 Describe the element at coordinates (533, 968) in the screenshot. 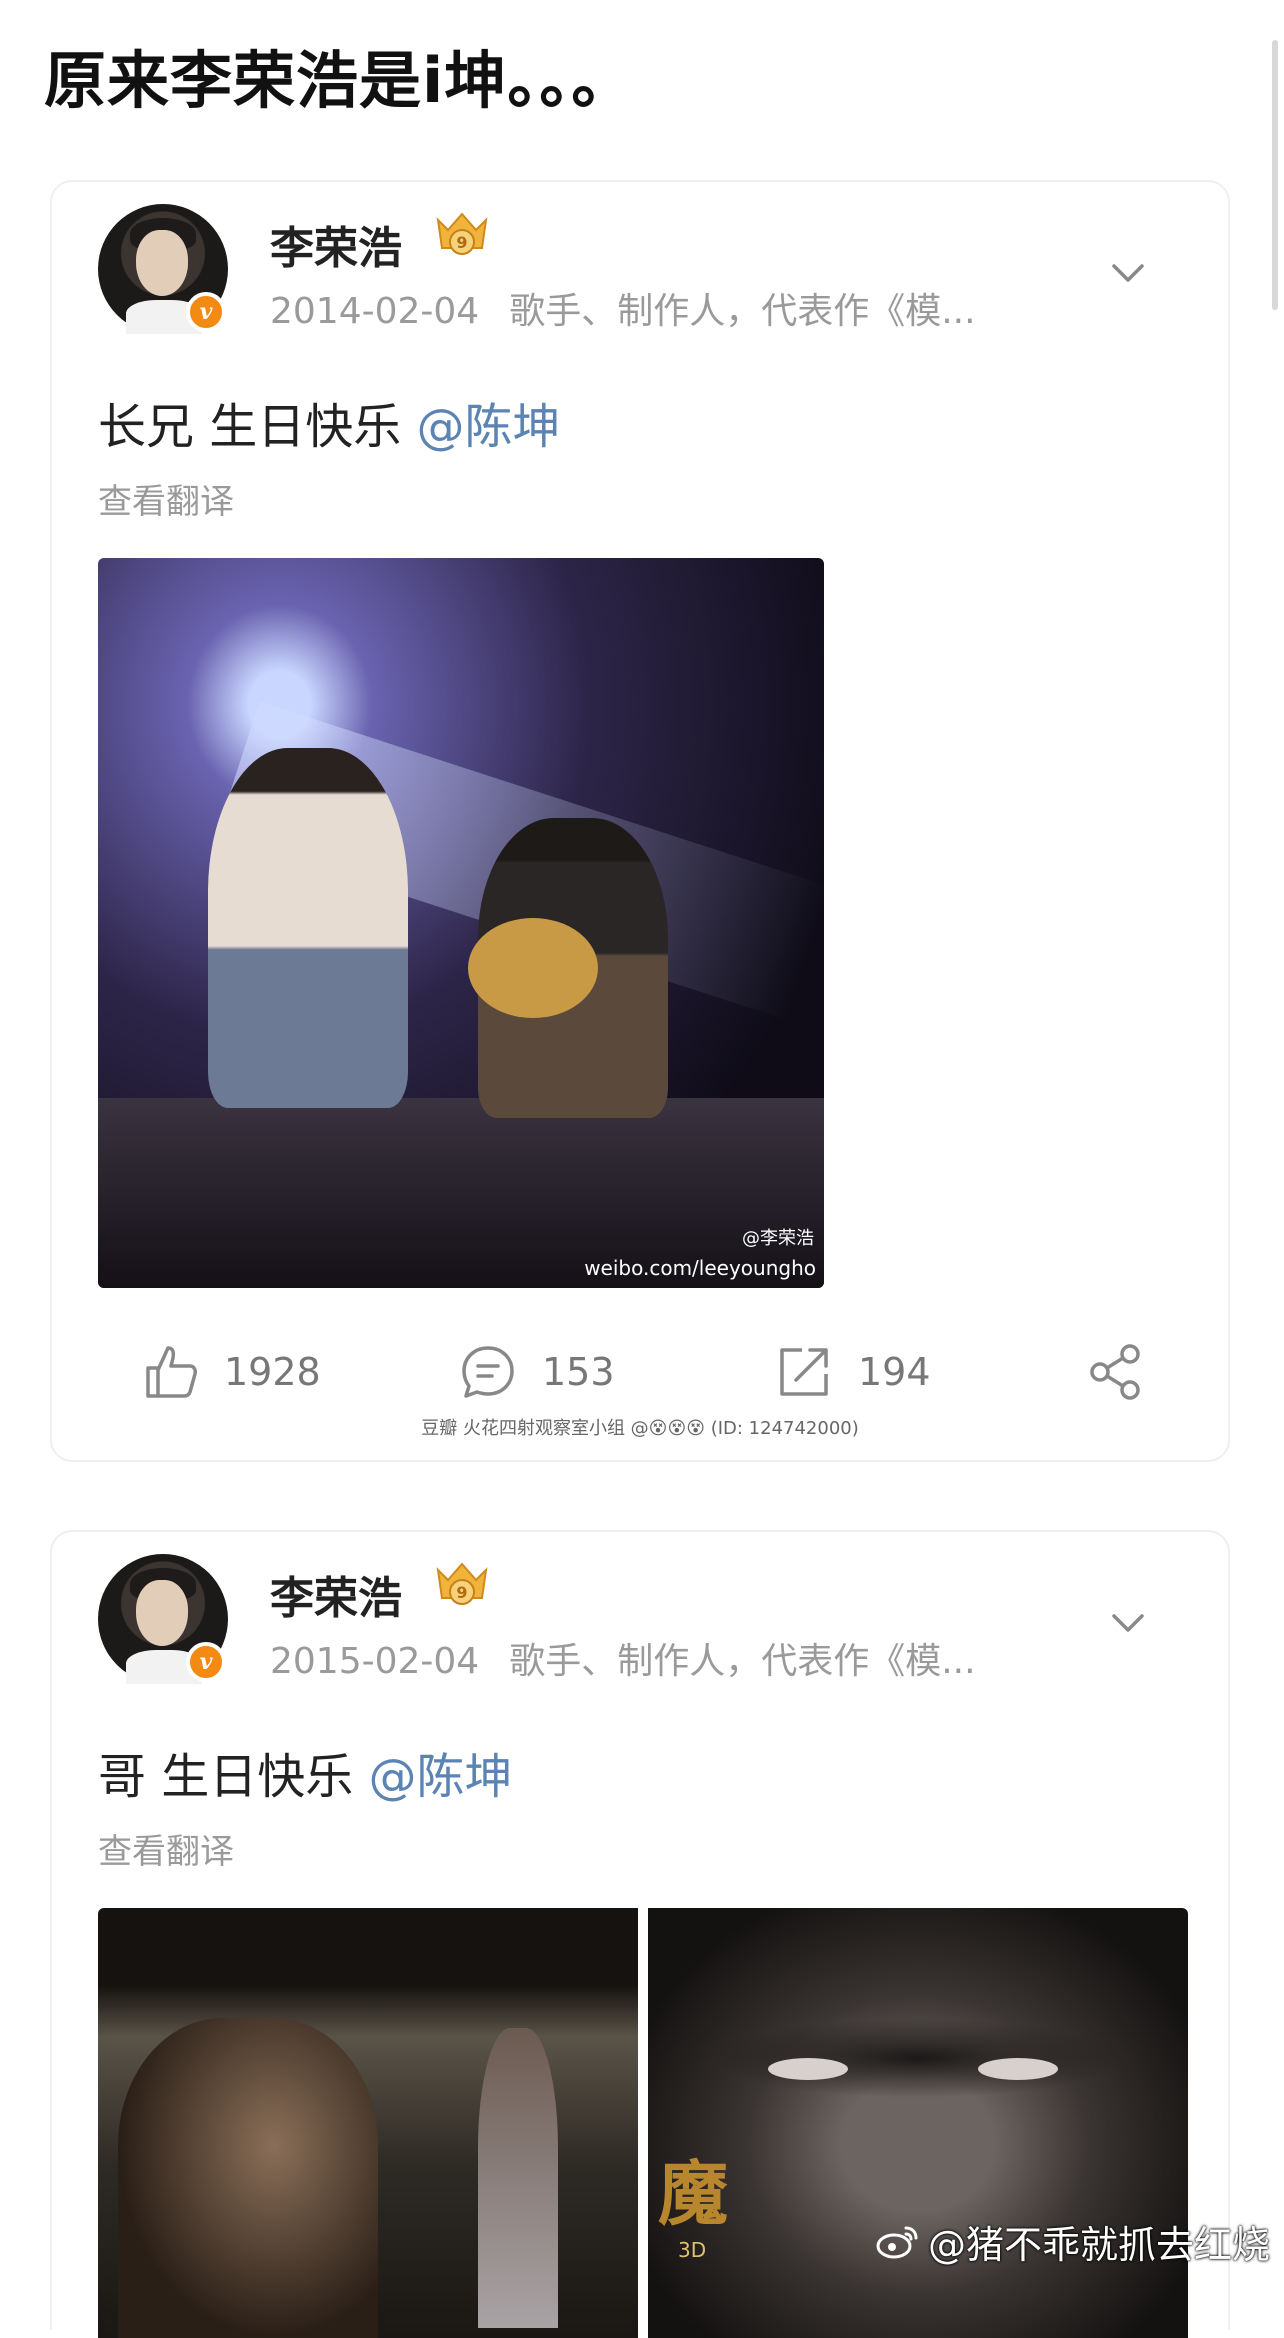

I see `guitar` at that location.